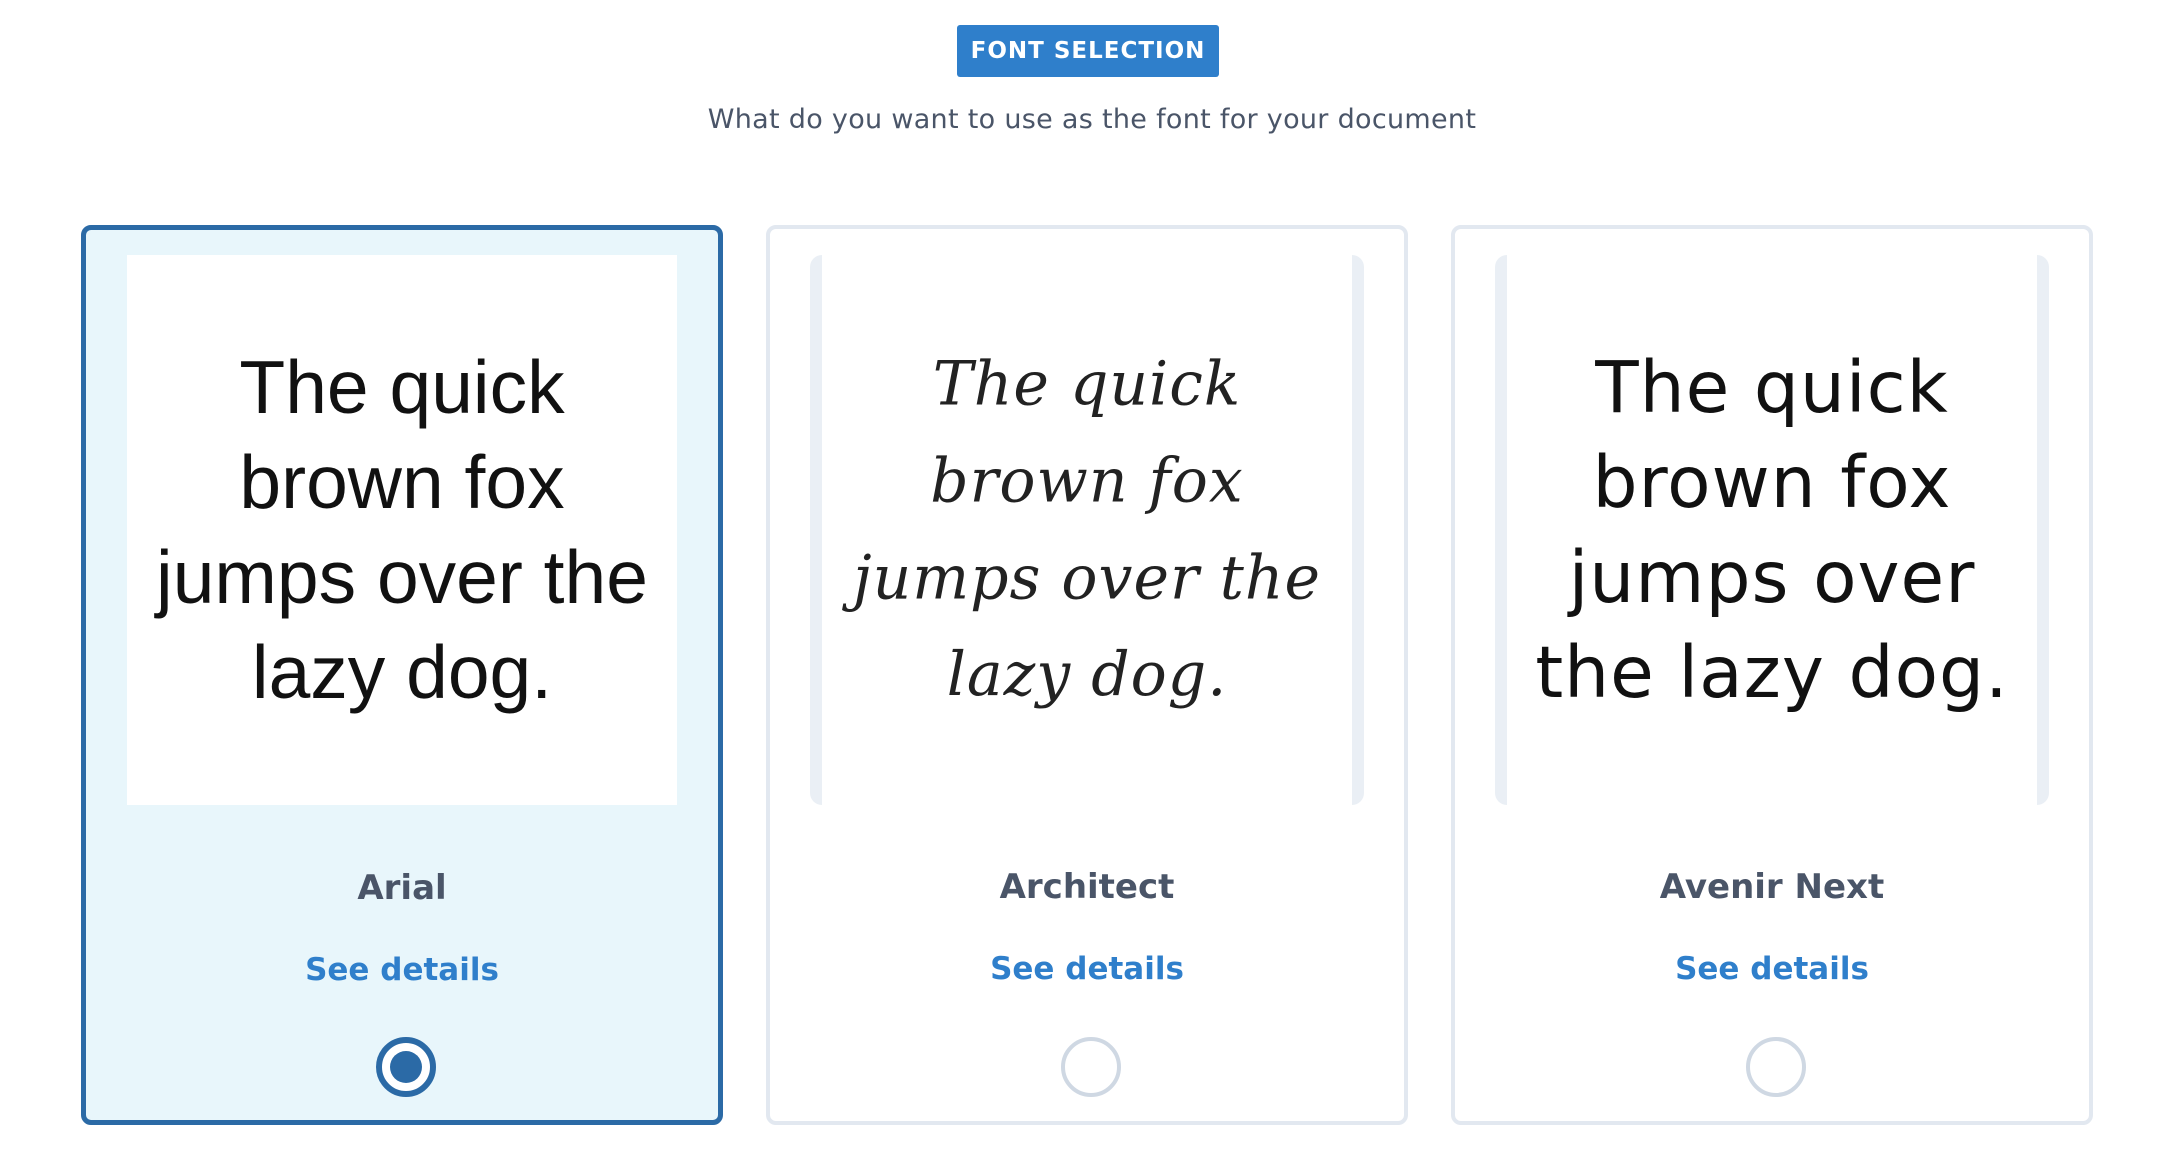 The width and height of the screenshot is (2184, 1150). I want to click on font-name: Architect, so click(1087, 887).